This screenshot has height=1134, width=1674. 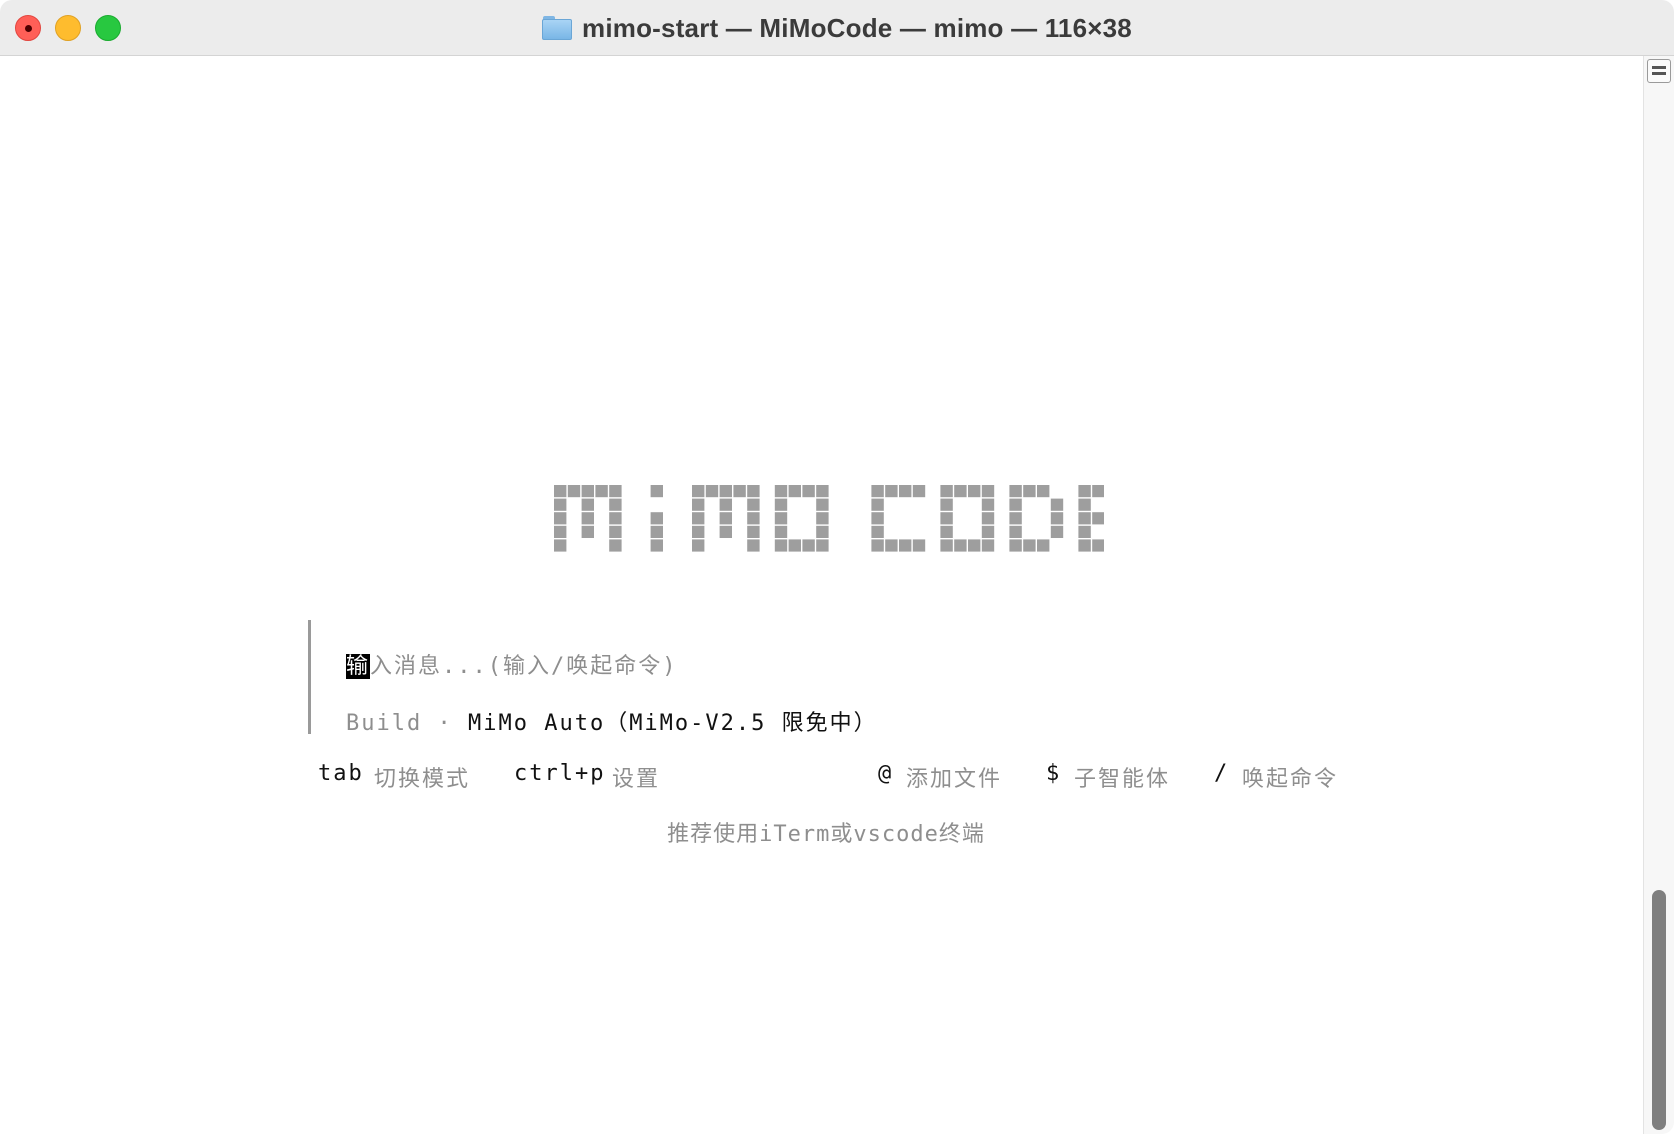 I want to click on hint-file-key: @, so click(x=886, y=773).